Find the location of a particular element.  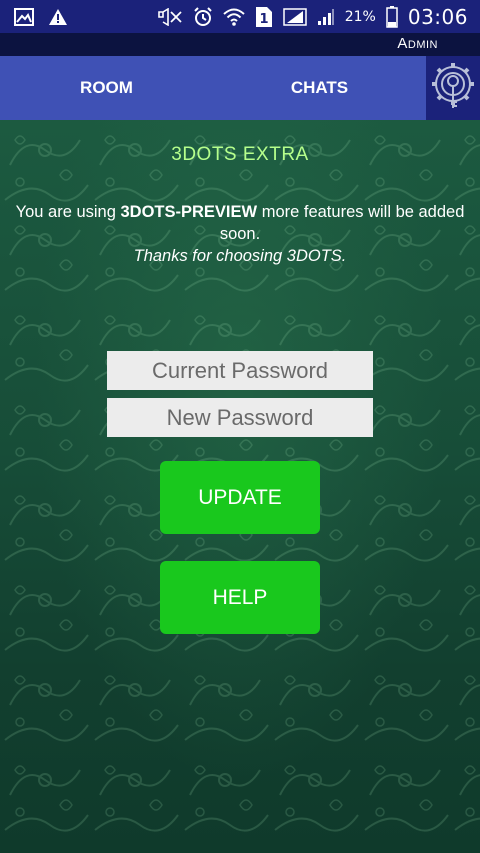

message-bold: 3DOTS-PREVIEW is located at coordinates (189, 212).